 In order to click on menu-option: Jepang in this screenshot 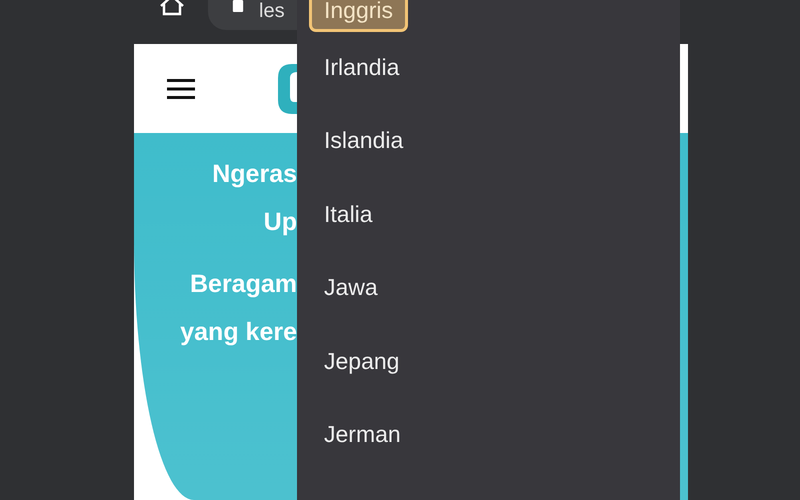, I will do `click(361, 360)`.